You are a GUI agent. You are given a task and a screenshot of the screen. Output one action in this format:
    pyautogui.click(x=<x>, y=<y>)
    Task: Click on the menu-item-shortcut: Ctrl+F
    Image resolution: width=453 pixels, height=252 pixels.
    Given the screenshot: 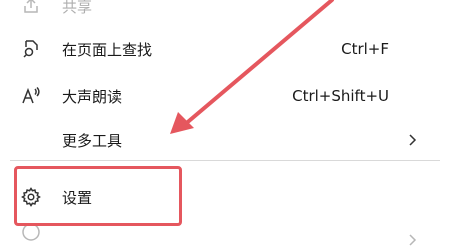 What is the action you would take?
    pyautogui.click(x=365, y=49)
    